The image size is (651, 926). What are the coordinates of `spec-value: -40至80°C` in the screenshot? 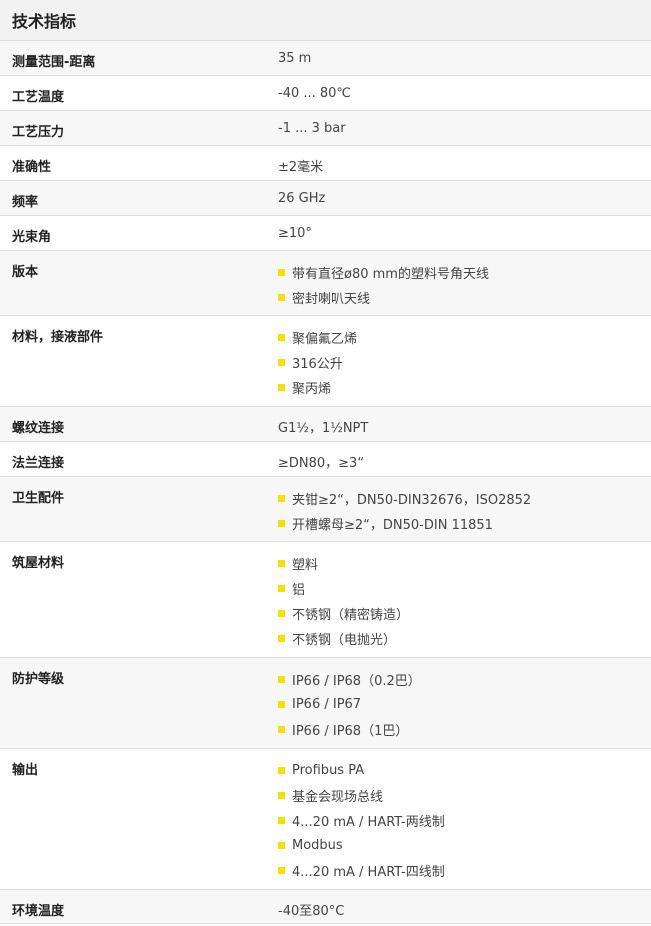 It's located at (311, 911).